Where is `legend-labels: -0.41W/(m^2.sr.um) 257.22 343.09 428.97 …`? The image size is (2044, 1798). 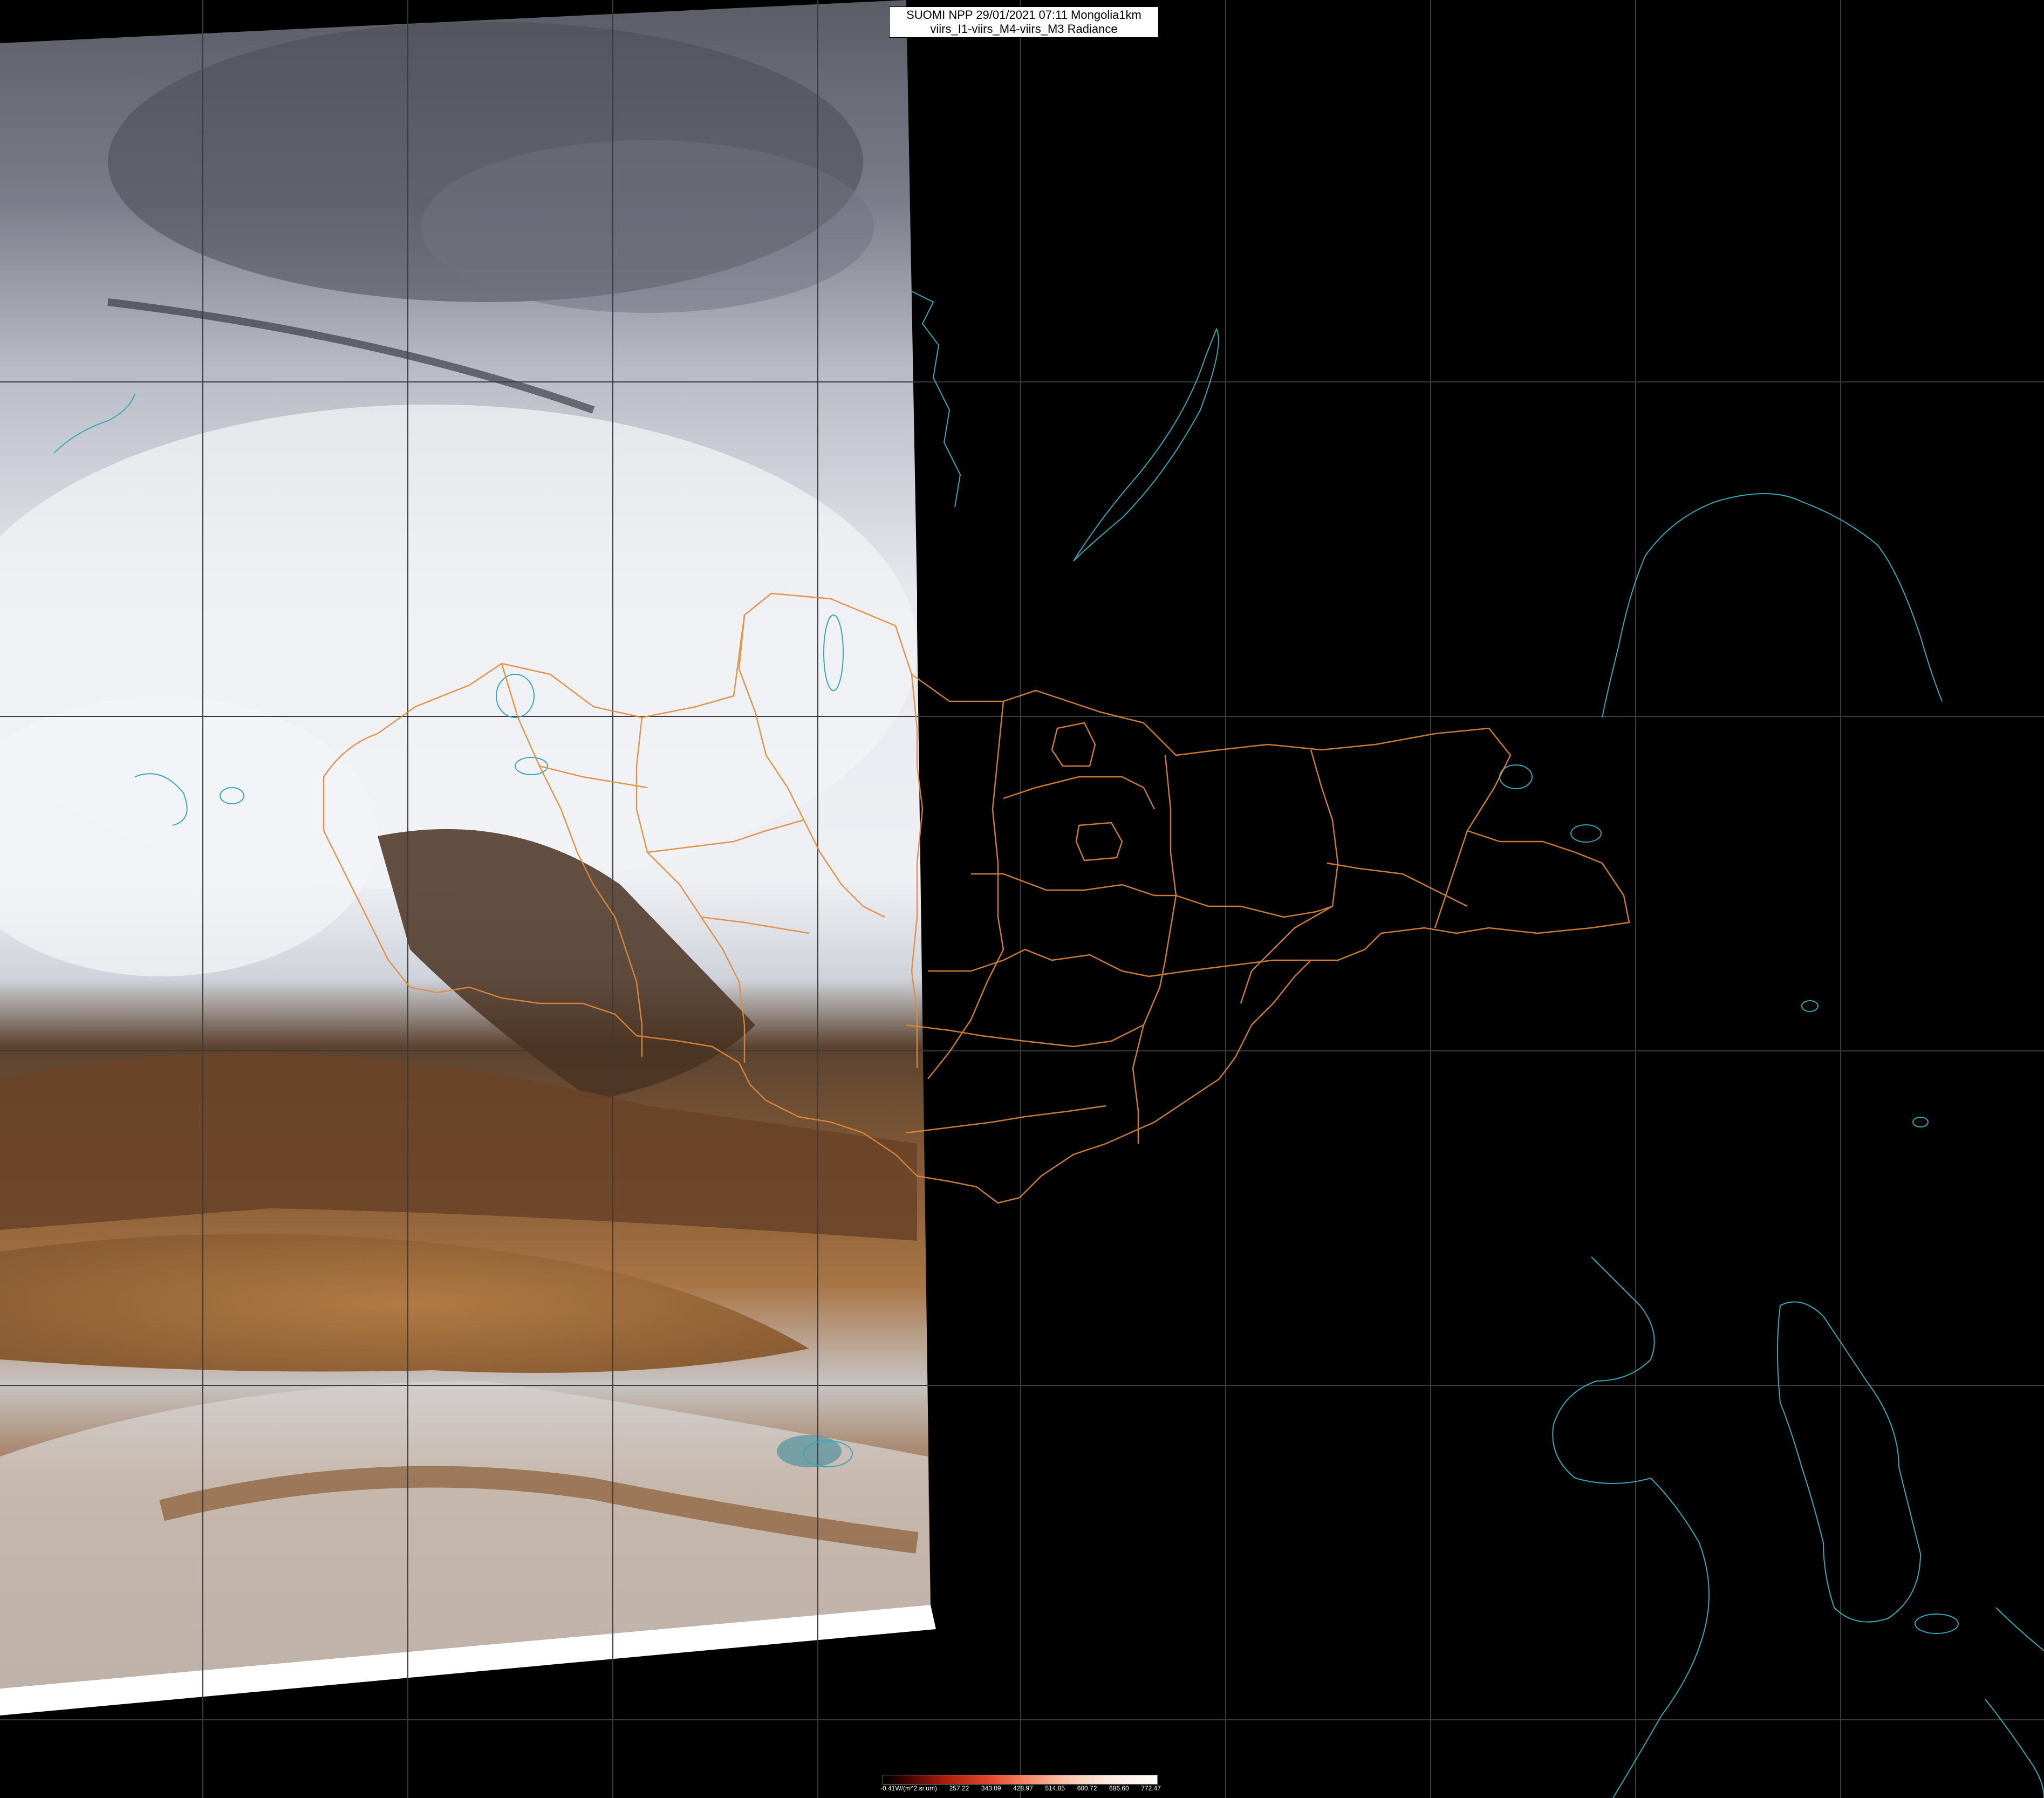
legend-labels: -0.41W/(m^2.sr.um) 257.22 343.09 428.97 … is located at coordinates (1020, 1788).